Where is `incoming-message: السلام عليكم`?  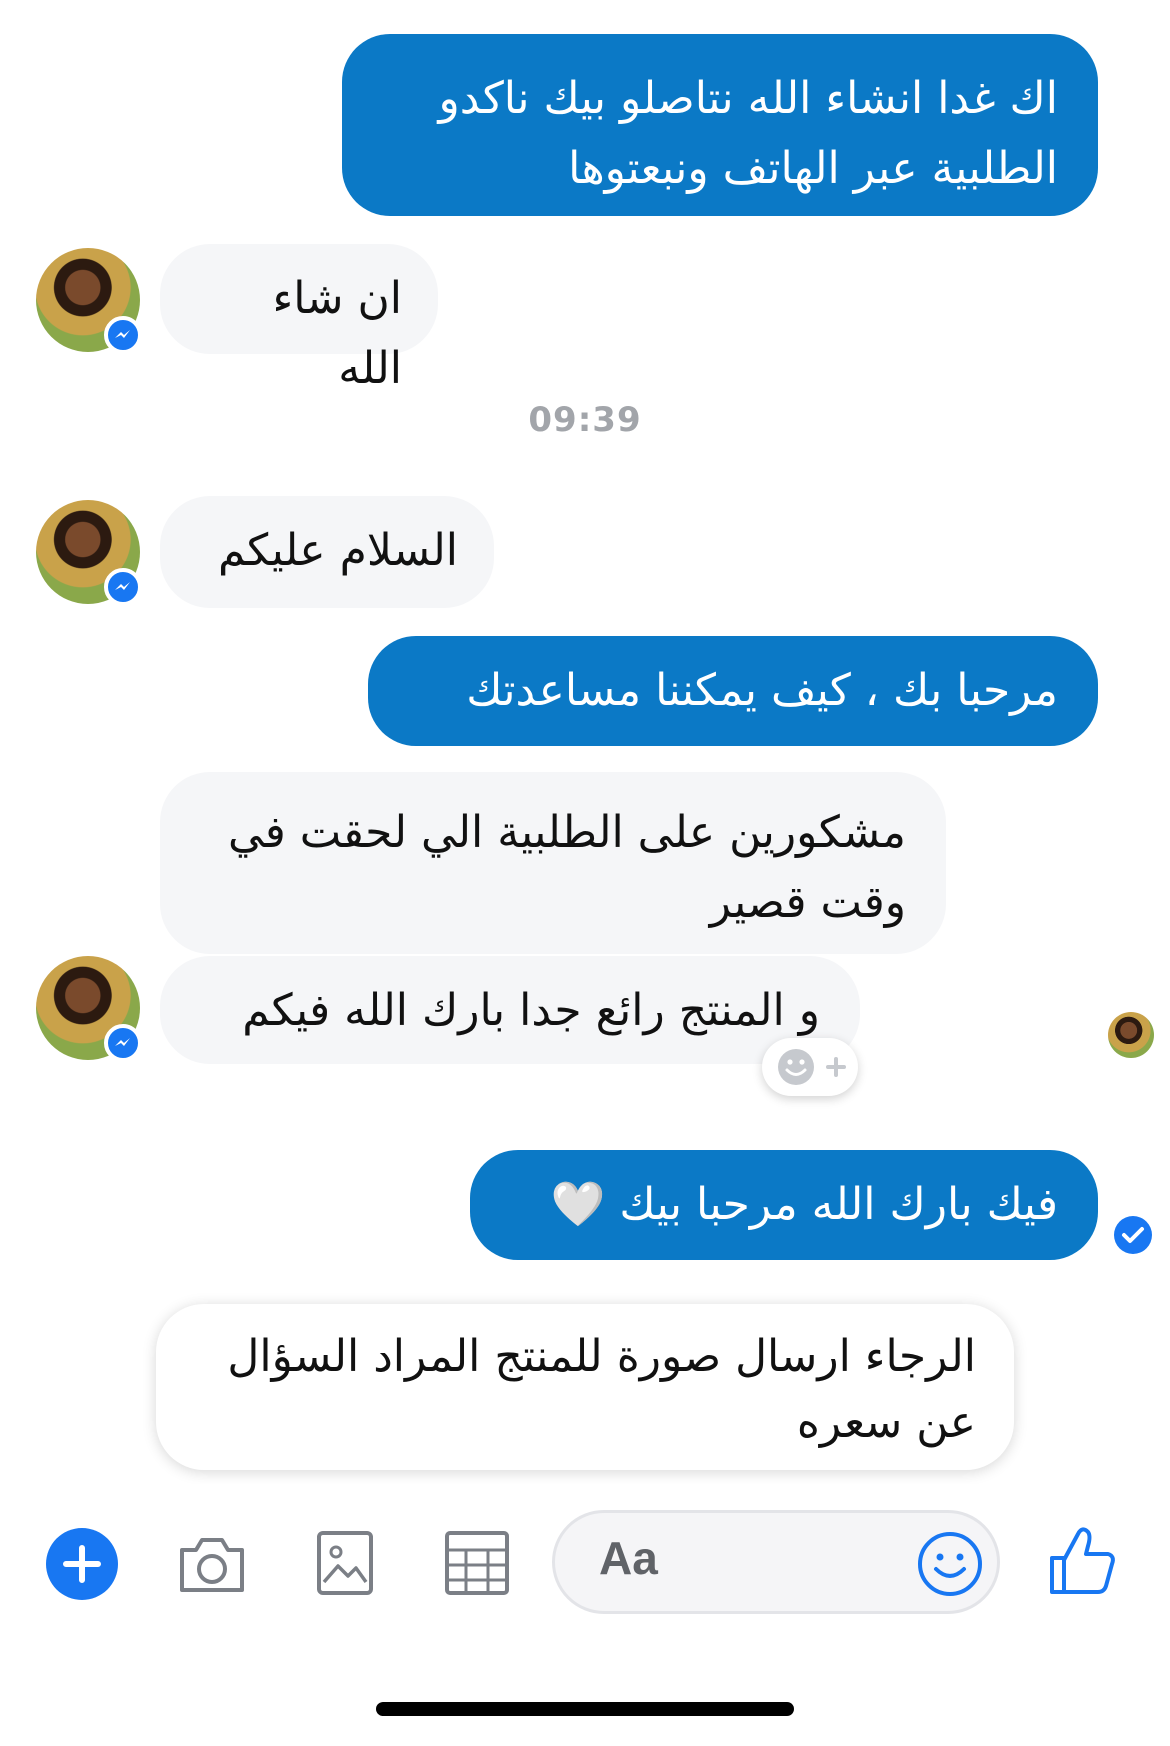
incoming-message: السلام عليكم is located at coordinates (327, 552).